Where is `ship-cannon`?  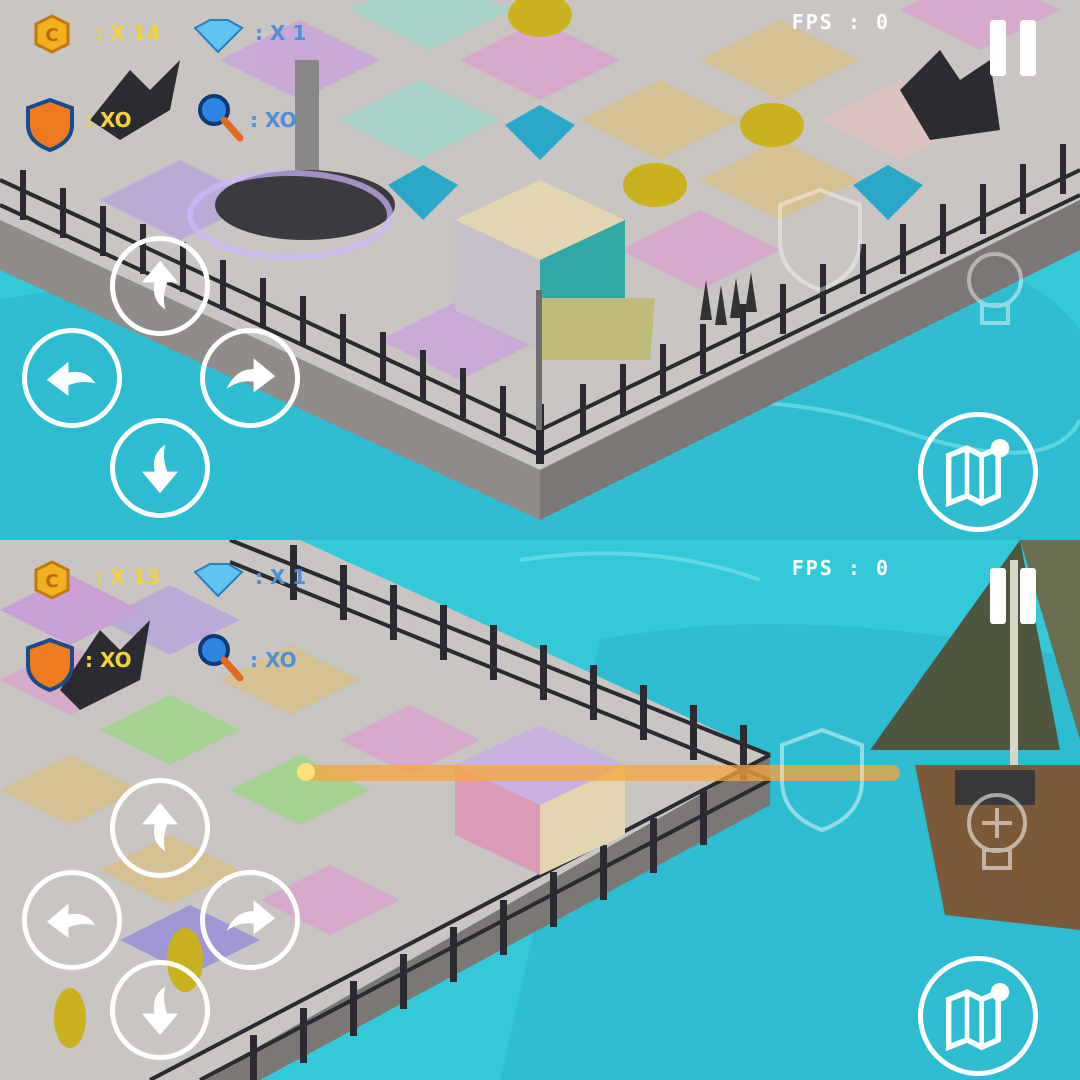
ship-cannon is located at coordinates (995, 787).